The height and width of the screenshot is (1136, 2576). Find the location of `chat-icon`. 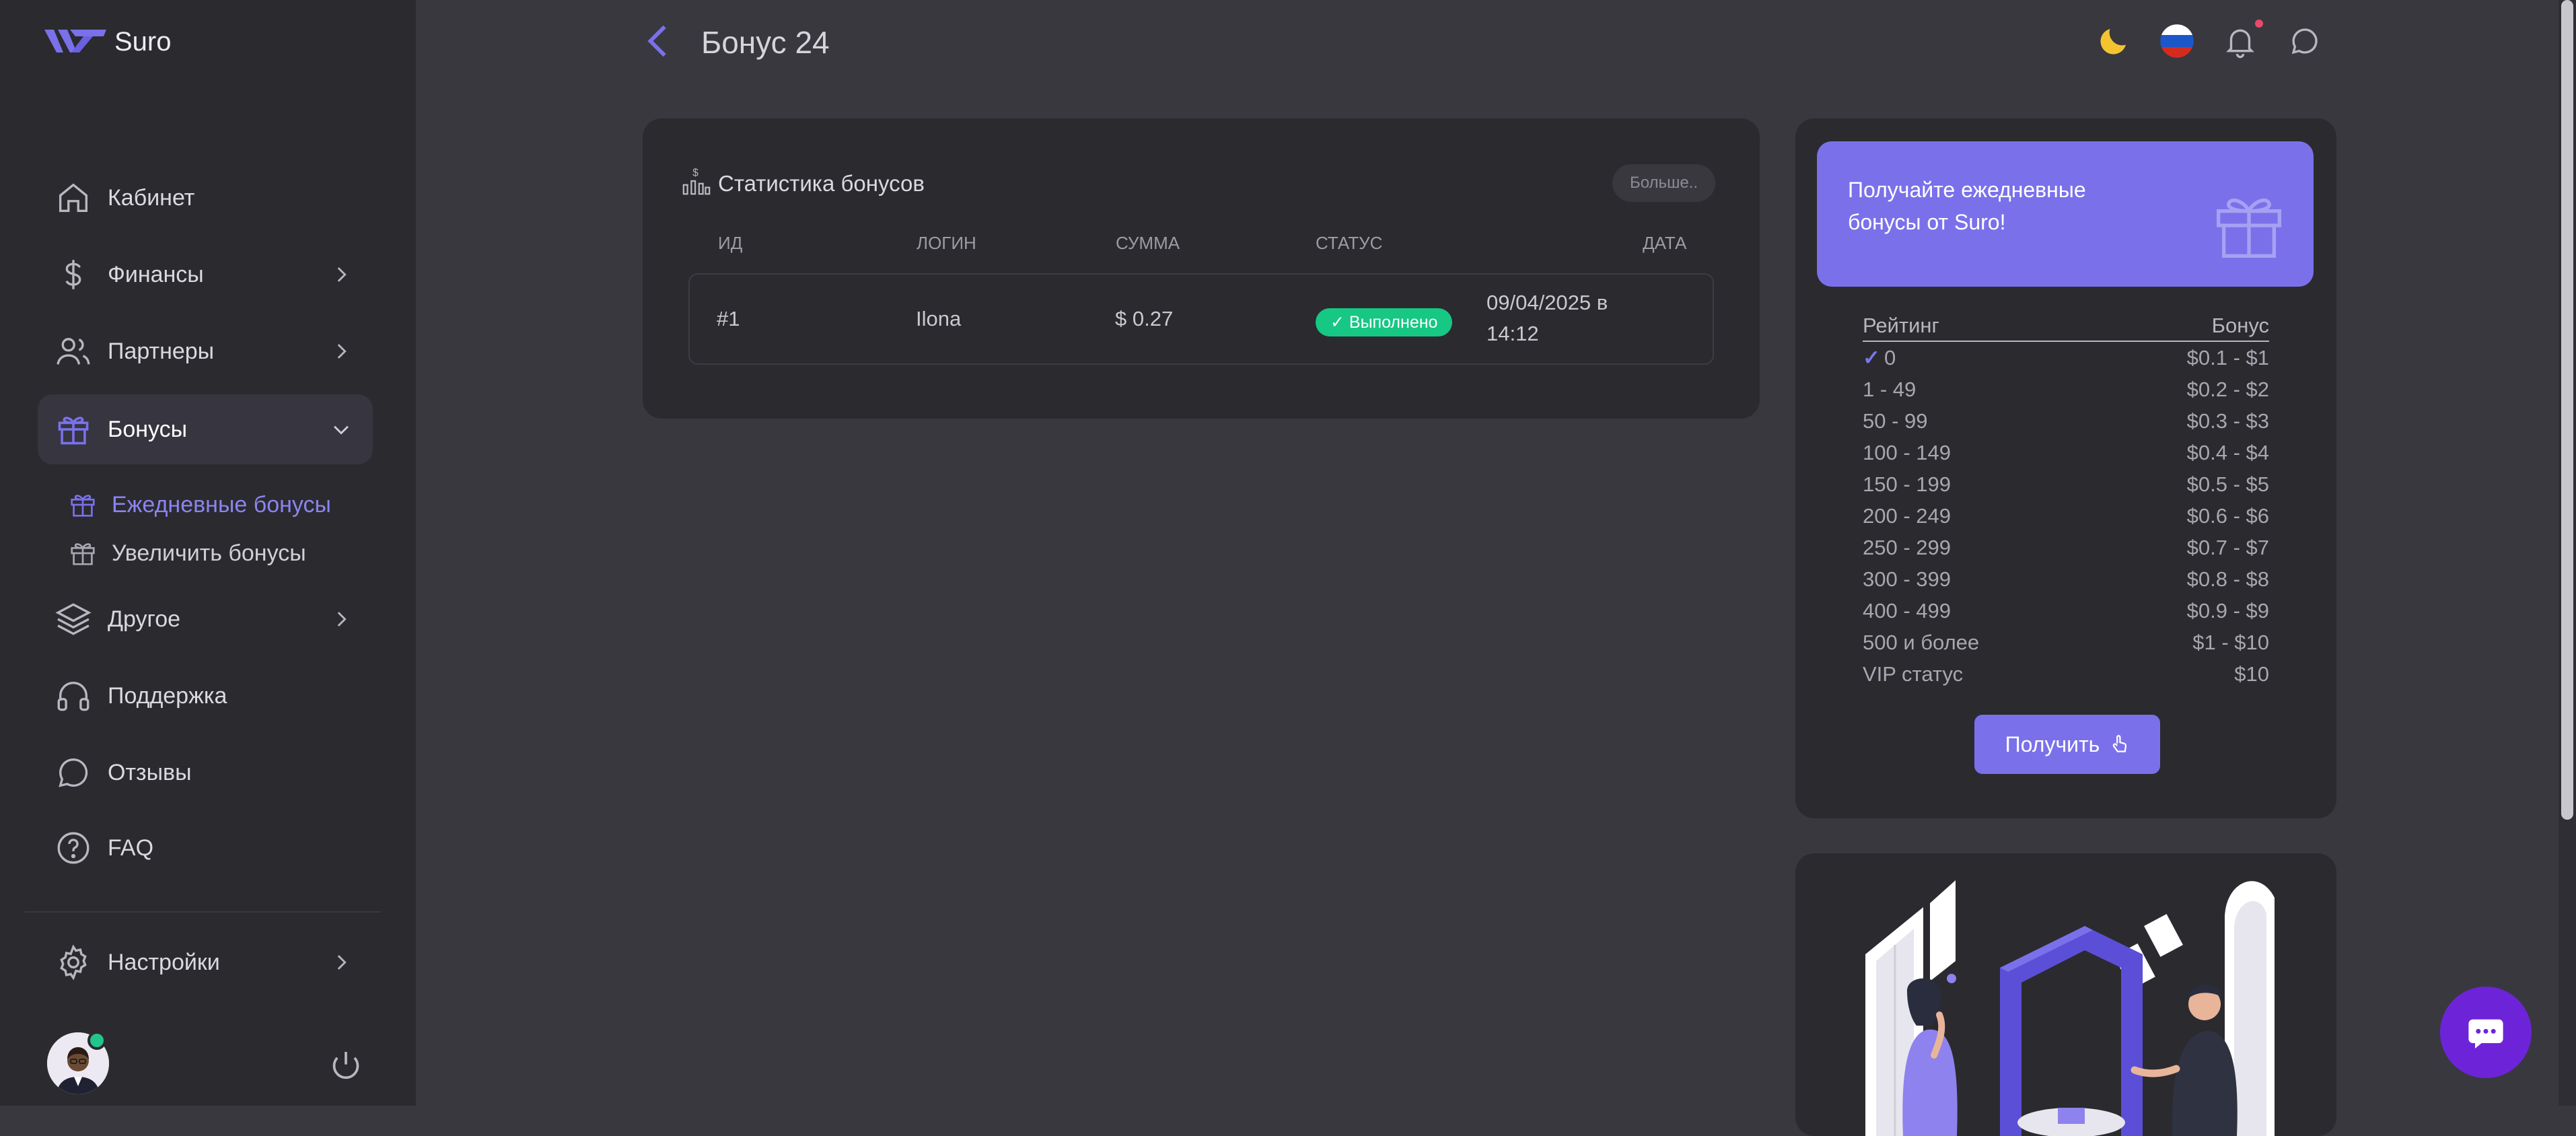

chat-icon is located at coordinates (2305, 41).